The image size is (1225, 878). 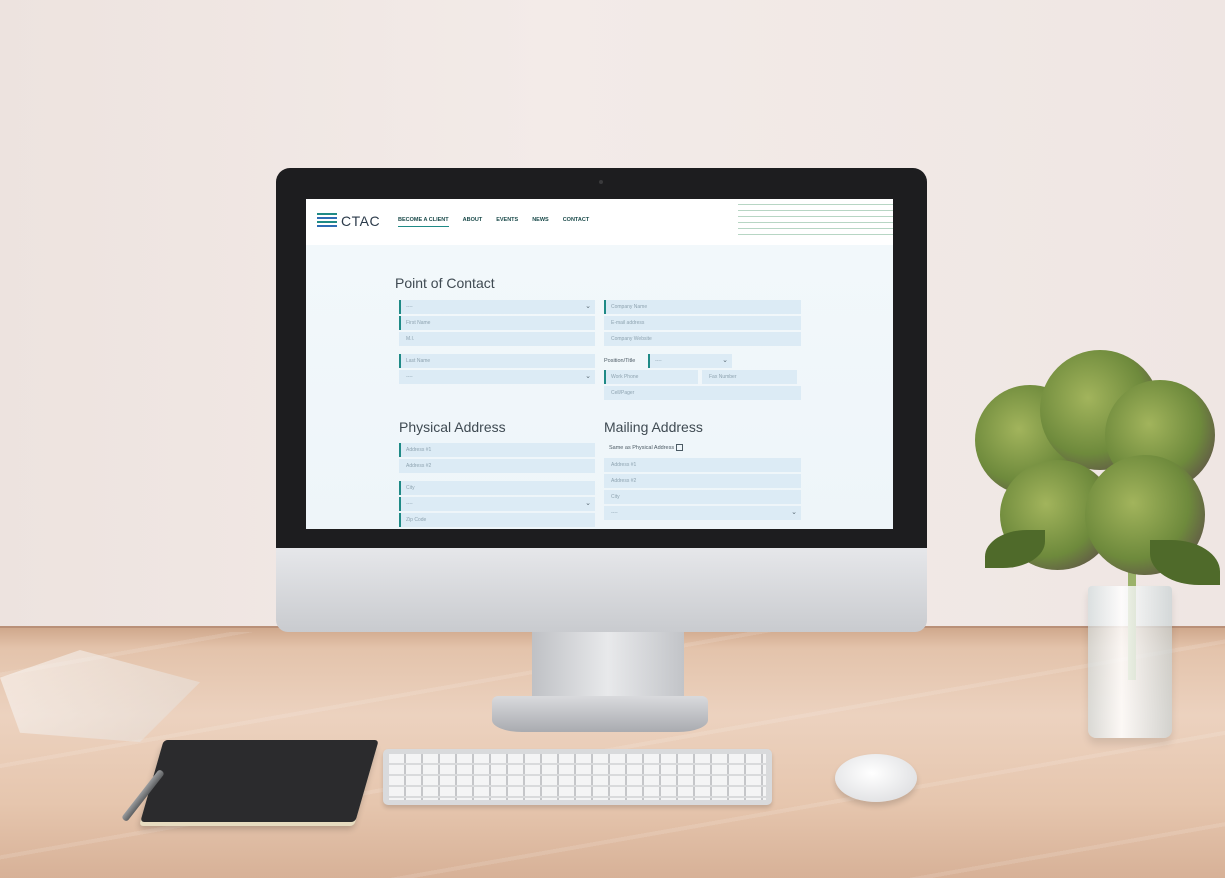 What do you see at coordinates (497, 307) in the screenshot?
I see `prefix-select: ---- ⌄` at bounding box center [497, 307].